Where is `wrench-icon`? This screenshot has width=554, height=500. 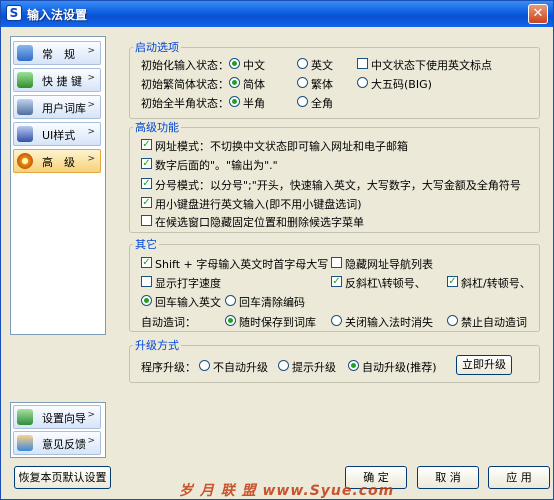 wrench-icon is located at coordinates (25, 53).